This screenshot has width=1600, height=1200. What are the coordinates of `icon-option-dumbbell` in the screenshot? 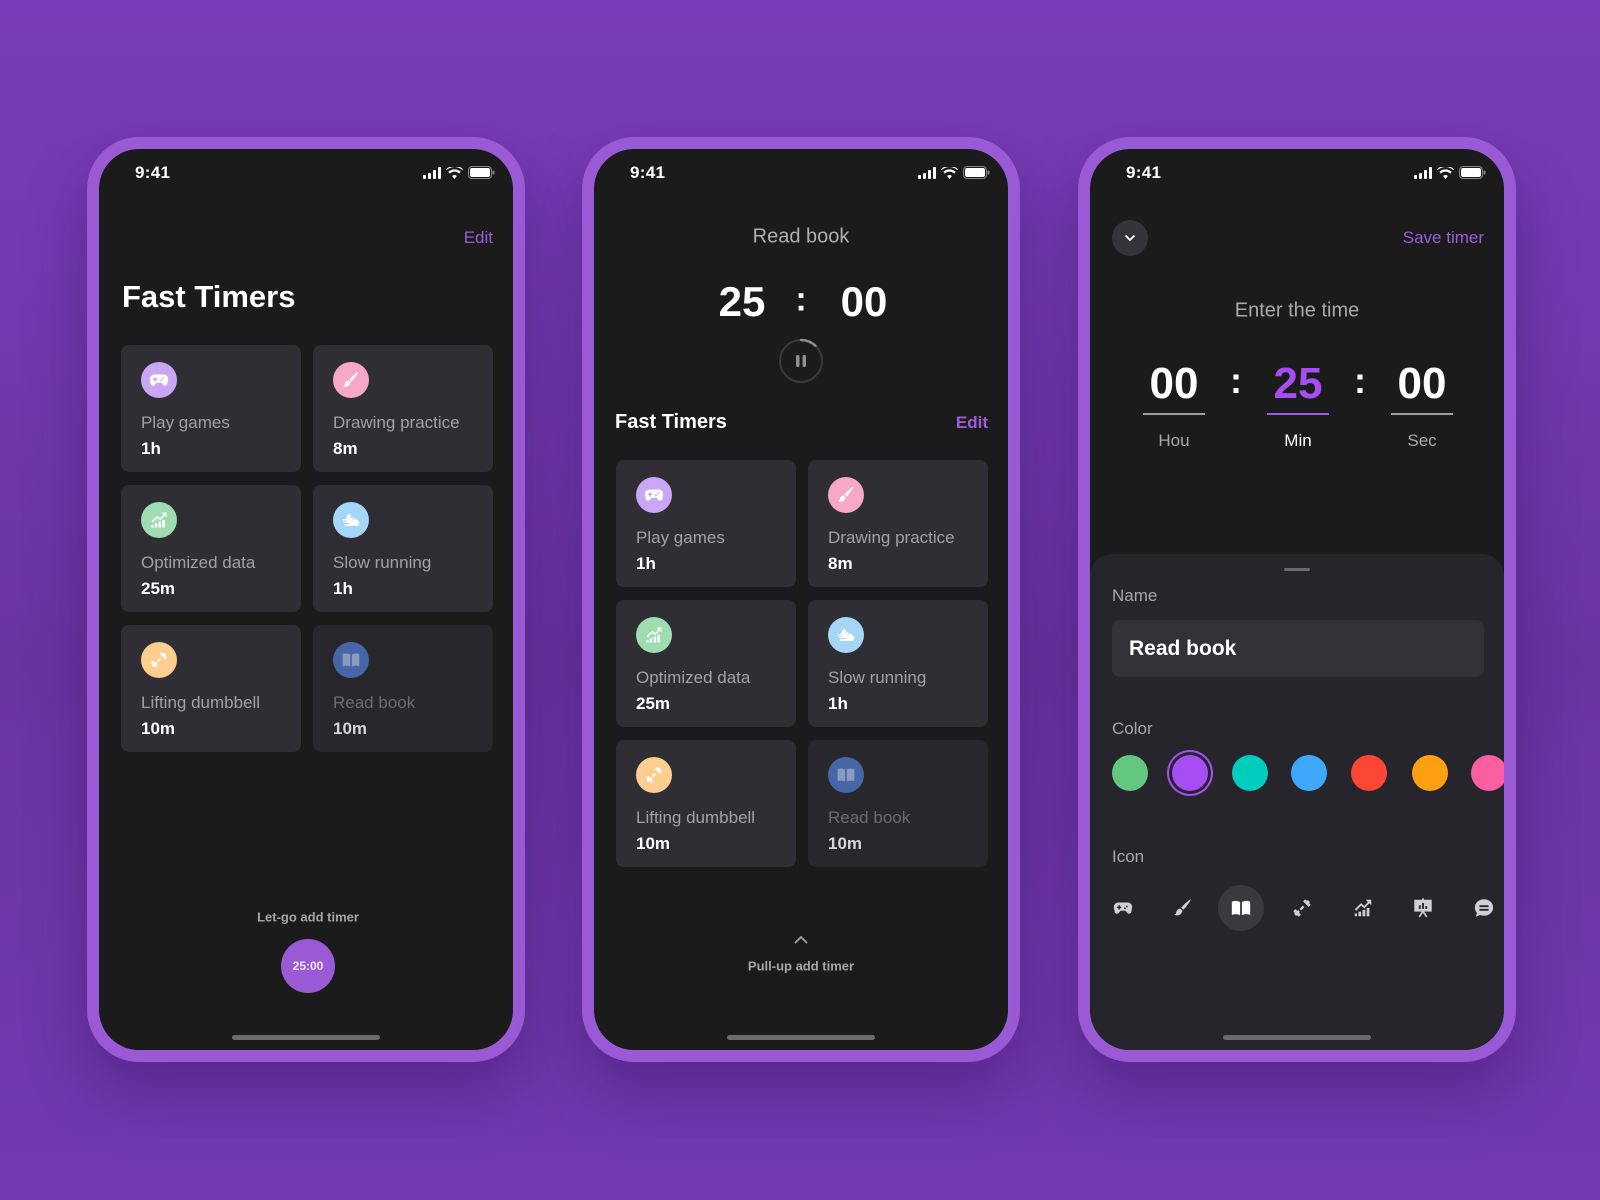 It's located at (1302, 908).